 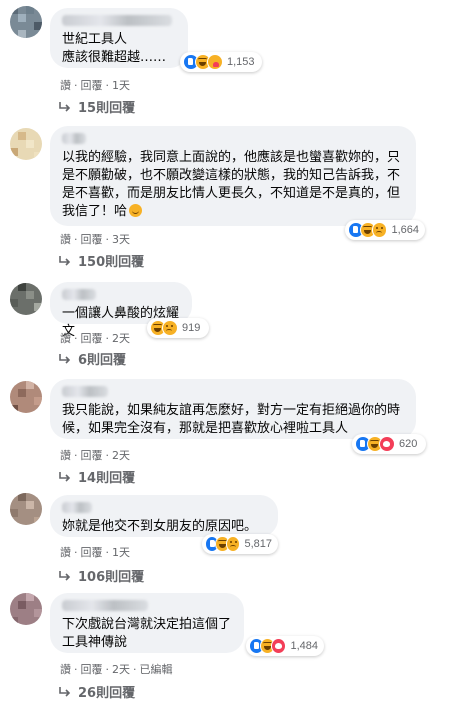 What do you see at coordinates (191, 328) in the screenshot?
I see `reaction-count: 919` at bounding box center [191, 328].